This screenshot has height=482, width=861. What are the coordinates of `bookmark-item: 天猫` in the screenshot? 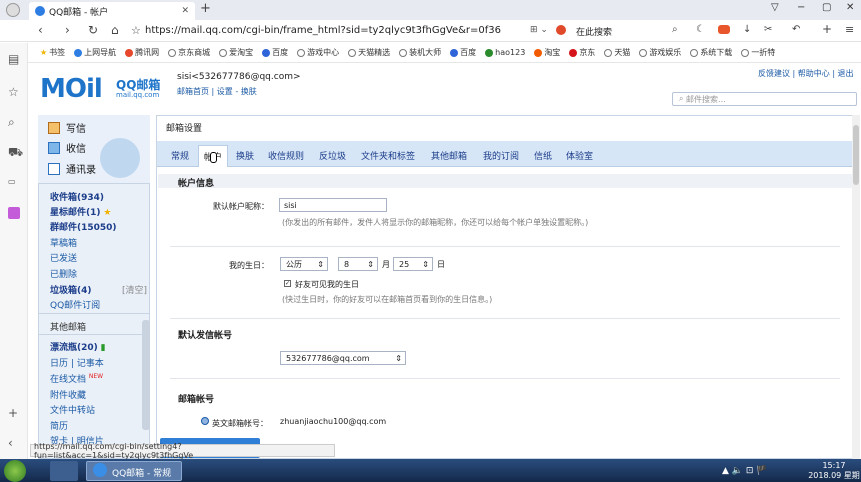 It's located at (617, 52).